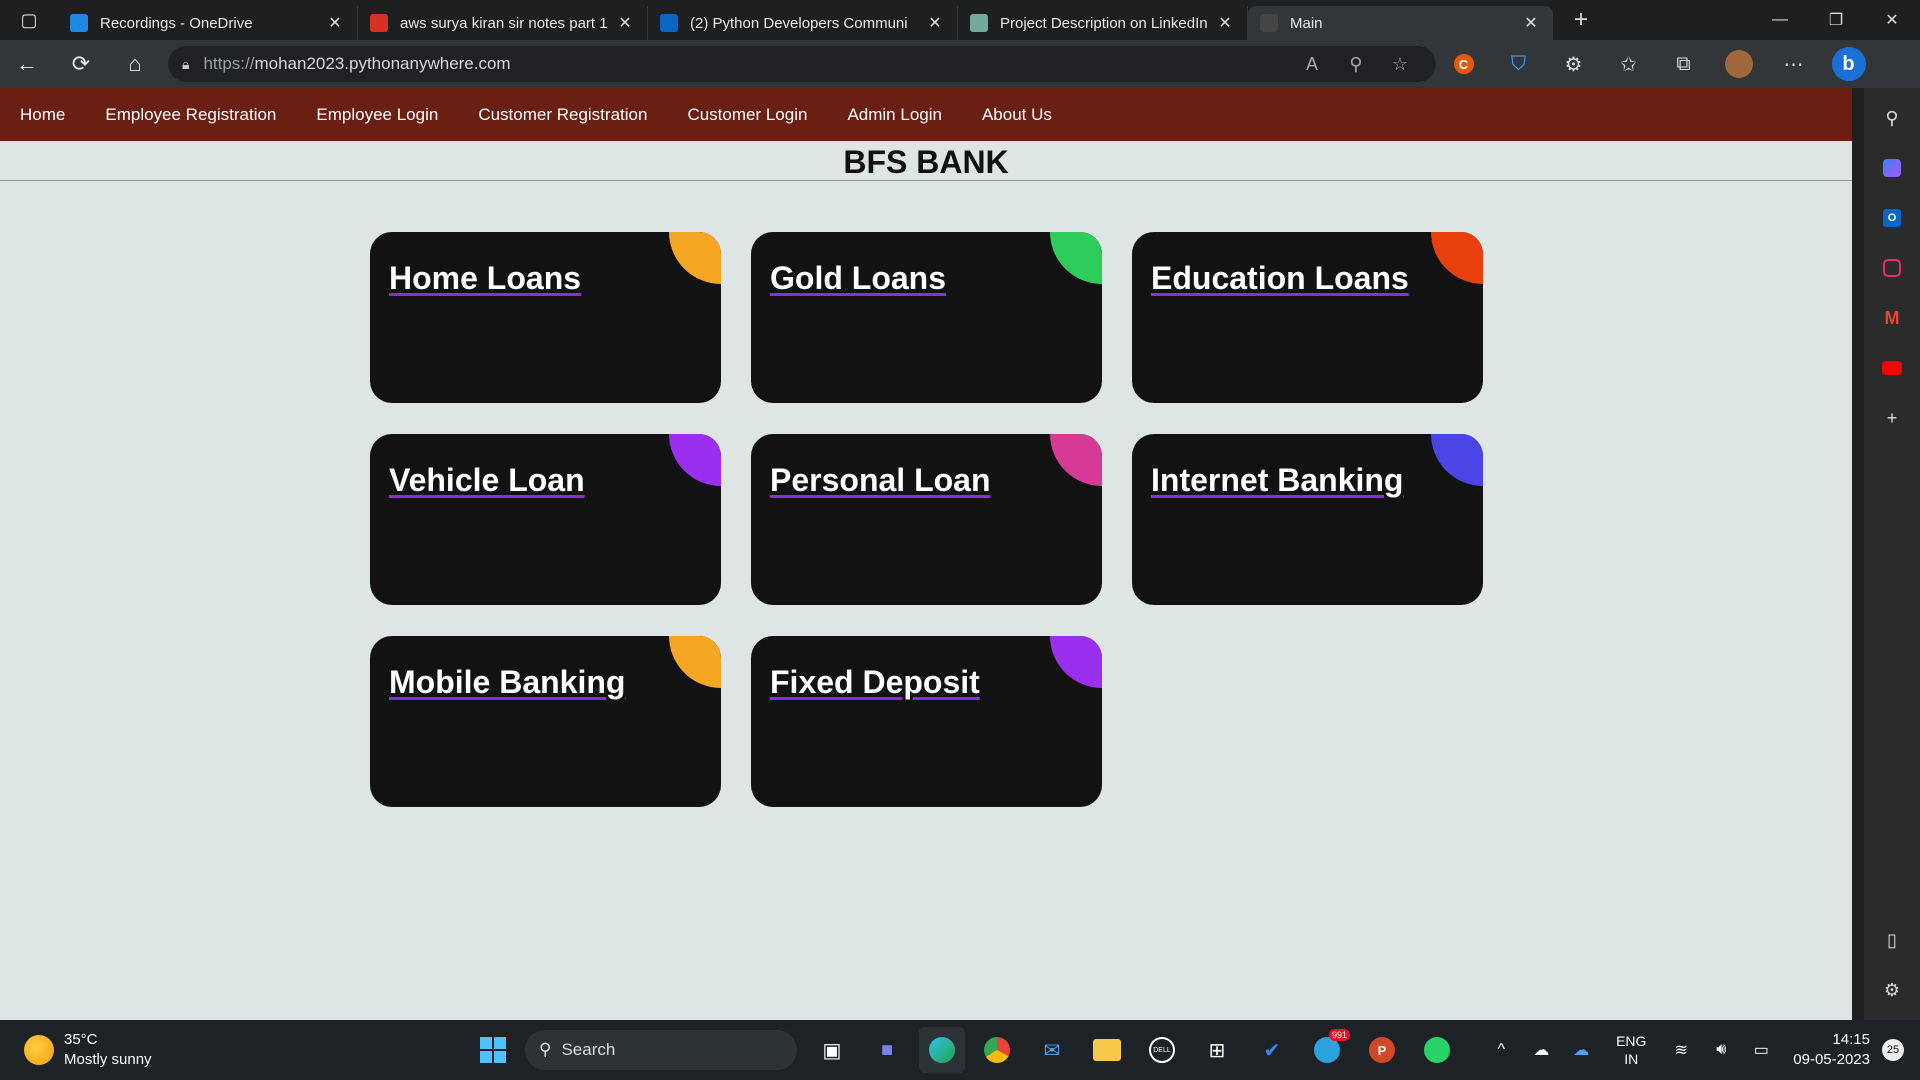 The height and width of the screenshot is (1080, 1920). What do you see at coordinates (1892, 20) in the screenshot?
I see `close-window-button: ✕` at bounding box center [1892, 20].